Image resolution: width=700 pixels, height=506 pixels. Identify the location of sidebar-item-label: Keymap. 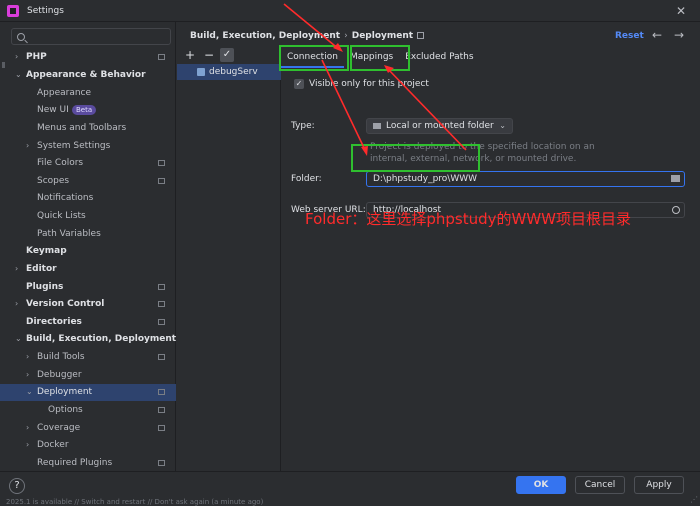
(46, 251).